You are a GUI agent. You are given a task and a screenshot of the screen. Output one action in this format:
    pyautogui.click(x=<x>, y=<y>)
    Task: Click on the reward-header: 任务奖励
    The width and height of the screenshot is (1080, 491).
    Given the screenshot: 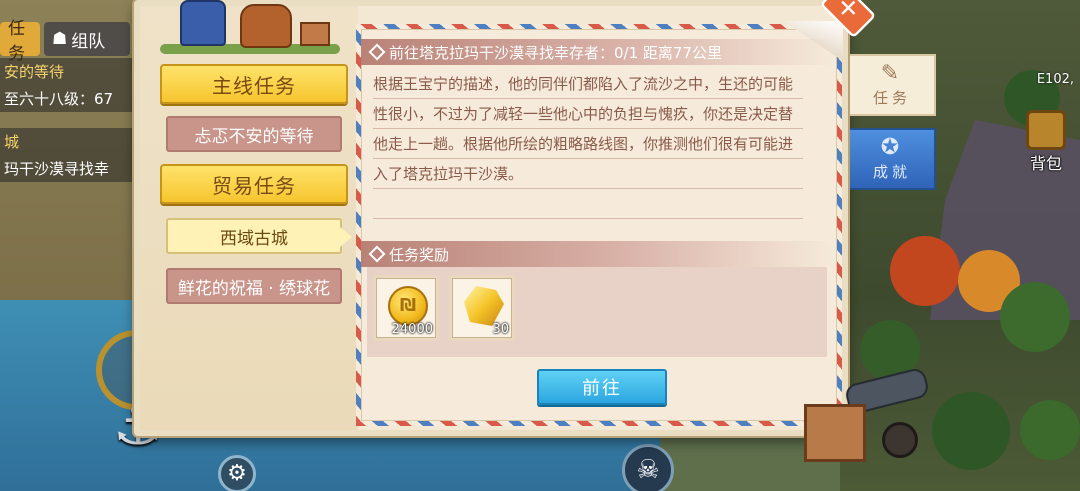 What is the action you would take?
    pyautogui.click(x=599, y=254)
    